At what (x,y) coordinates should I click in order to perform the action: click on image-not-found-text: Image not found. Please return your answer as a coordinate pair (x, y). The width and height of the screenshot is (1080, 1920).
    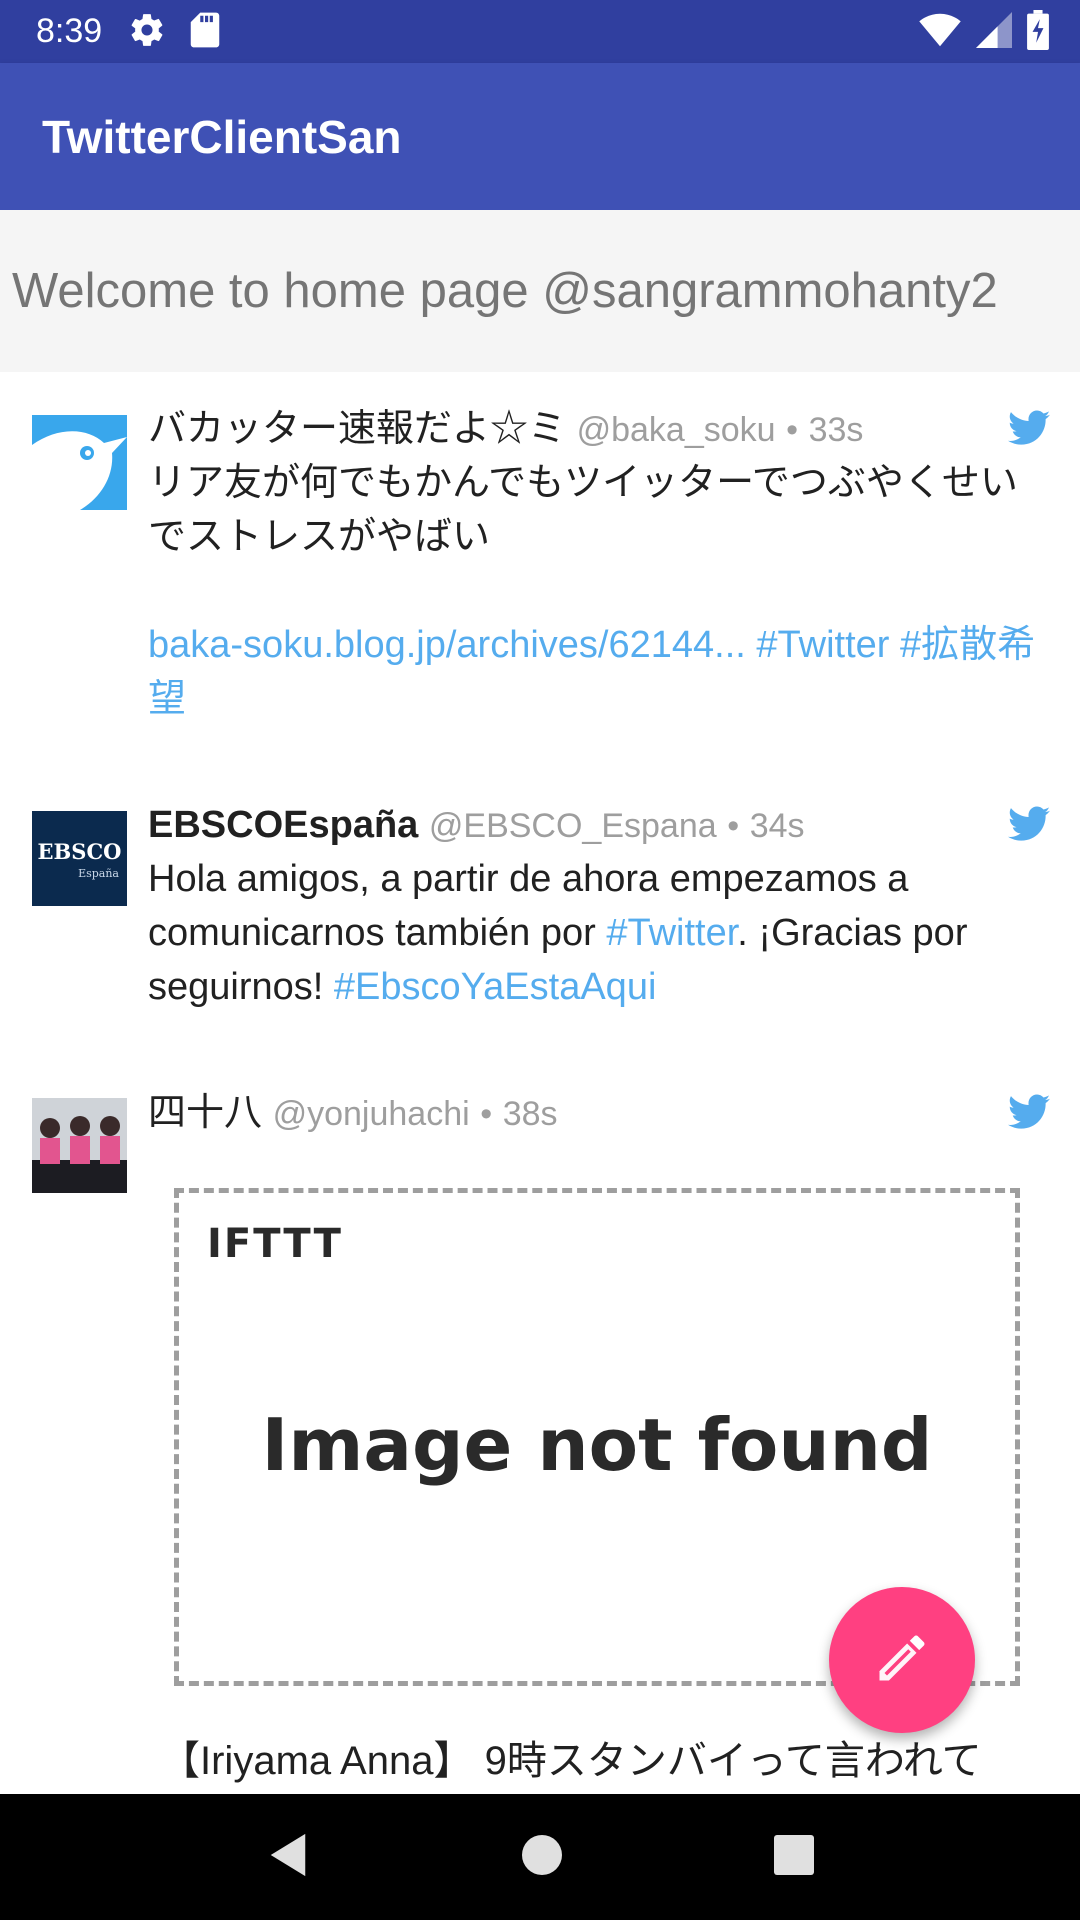
    Looking at the image, I should click on (597, 1445).